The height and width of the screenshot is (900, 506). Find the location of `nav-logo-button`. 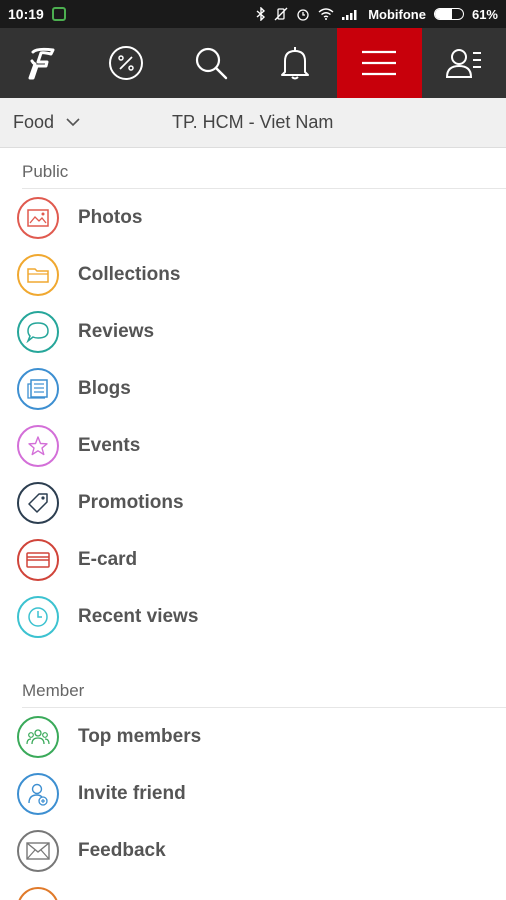

nav-logo-button is located at coordinates (42, 63).